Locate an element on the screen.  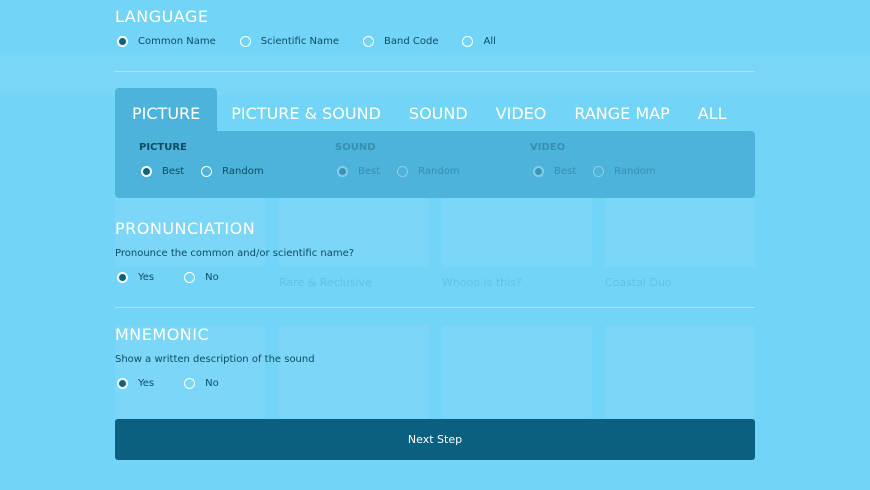
picture-options: Best Random is located at coordinates (202, 171).